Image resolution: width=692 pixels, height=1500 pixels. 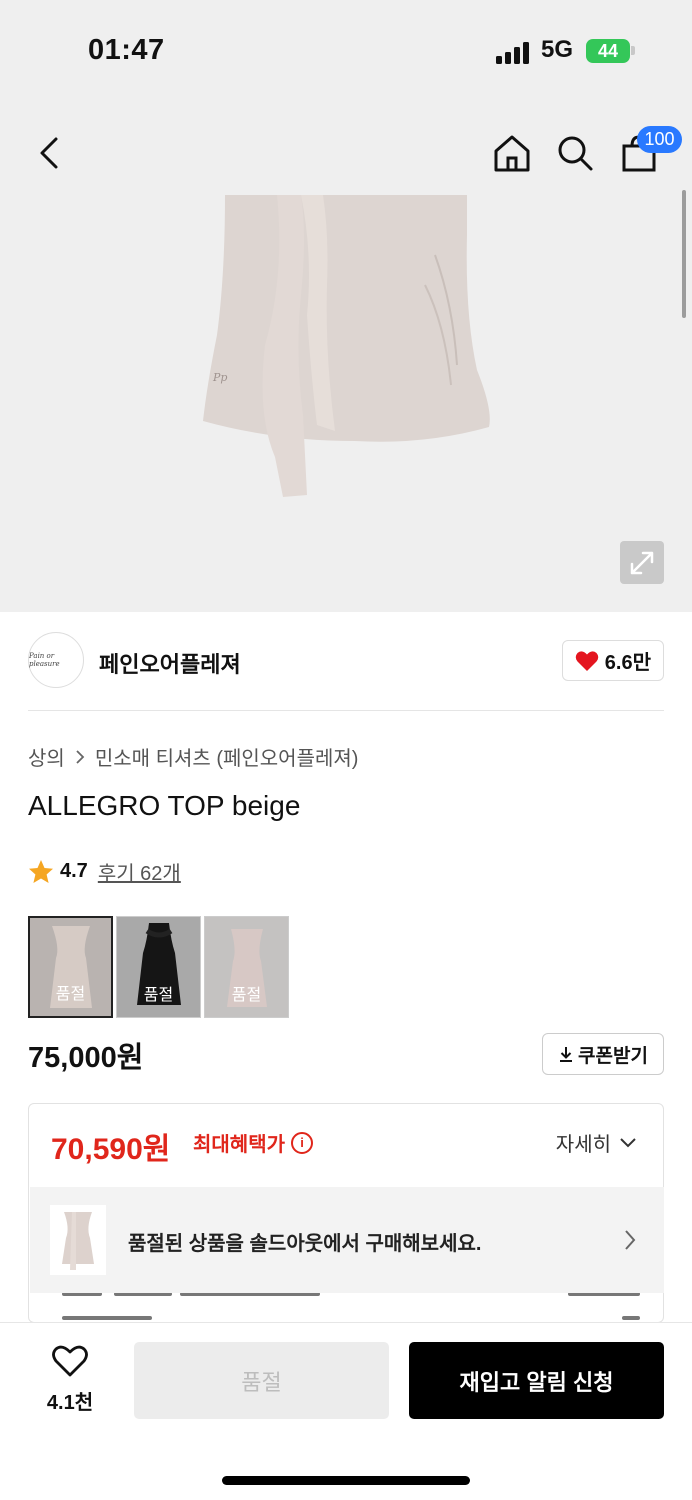 What do you see at coordinates (613, 1056) in the screenshot?
I see `coupon-label: 쿠폰받기` at bounding box center [613, 1056].